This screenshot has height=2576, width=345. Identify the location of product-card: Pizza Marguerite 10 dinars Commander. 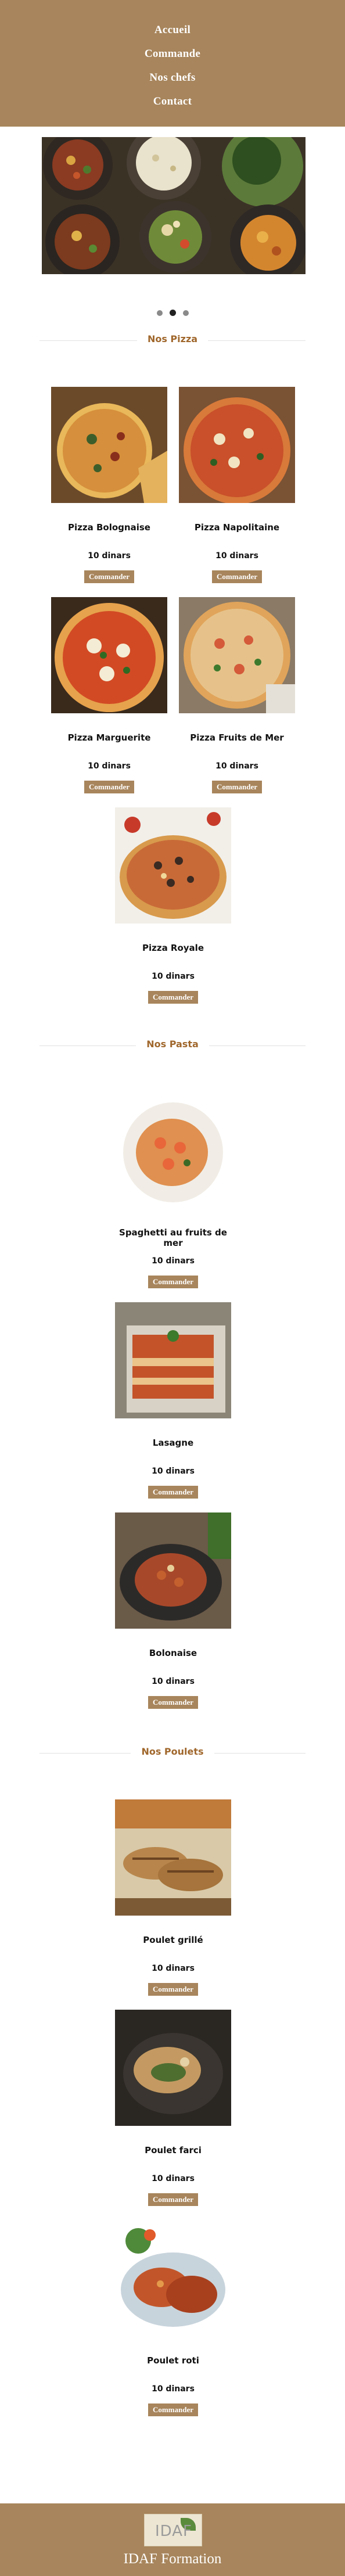
(109, 695).